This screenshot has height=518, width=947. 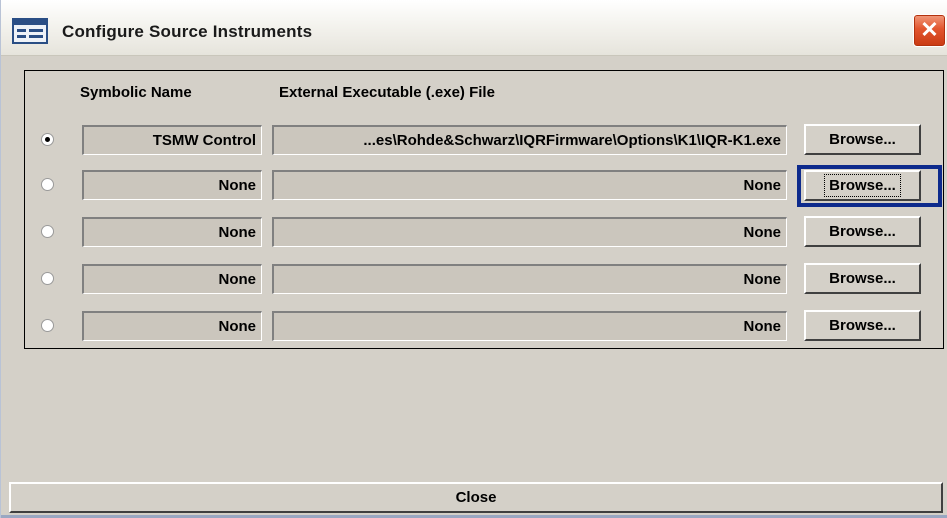 What do you see at coordinates (529, 232) in the screenshot?
I see `exe-path-field-3: None` at bounding box center [529, 232].